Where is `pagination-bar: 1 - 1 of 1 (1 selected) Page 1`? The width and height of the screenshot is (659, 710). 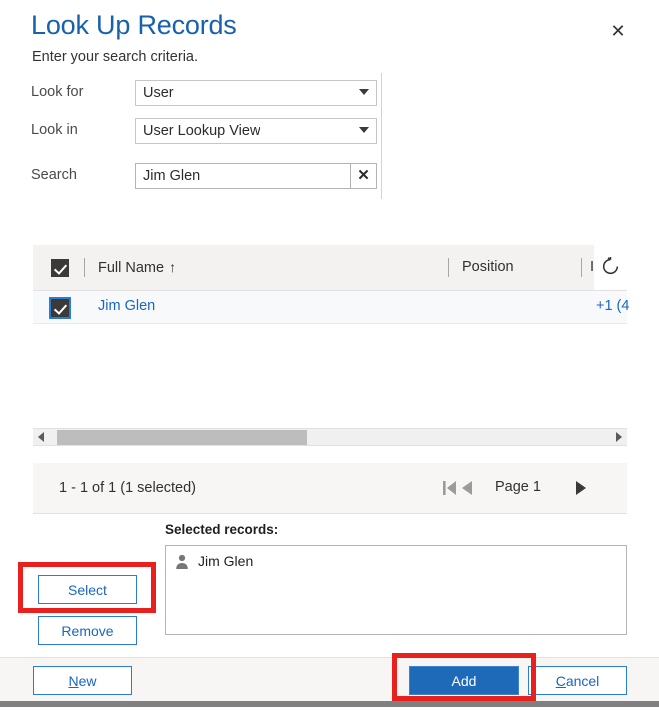
pagination-bar: 1 - 1 of 1 (1 selected) Page 1 is located at coordinates (330, 488).